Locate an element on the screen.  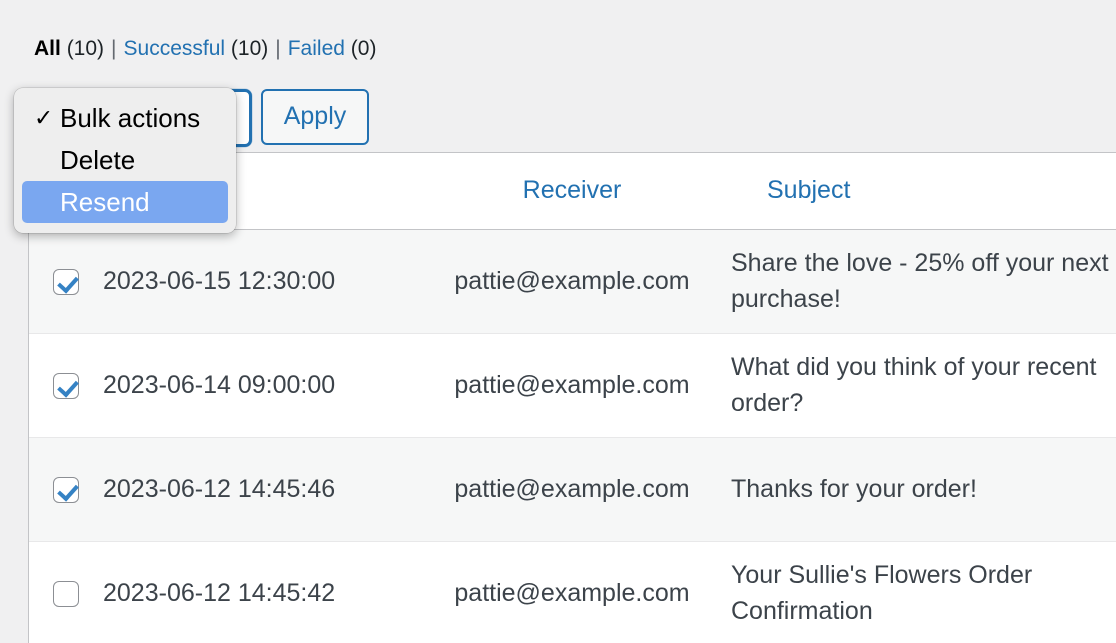
dropdown-option-delete: Delete is located at coordinates (125, 160).